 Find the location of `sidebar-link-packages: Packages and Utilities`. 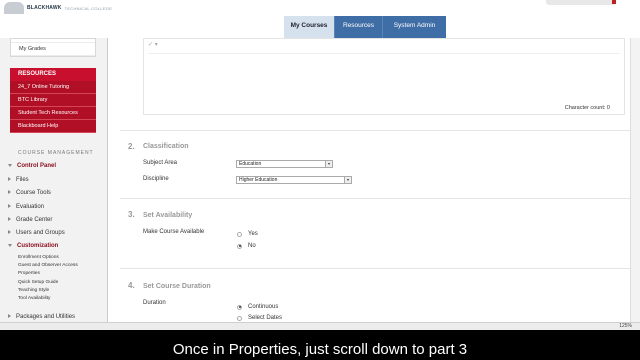

sidebar-link-packages: Packages and Utilities is located at coordinates (41, 317).